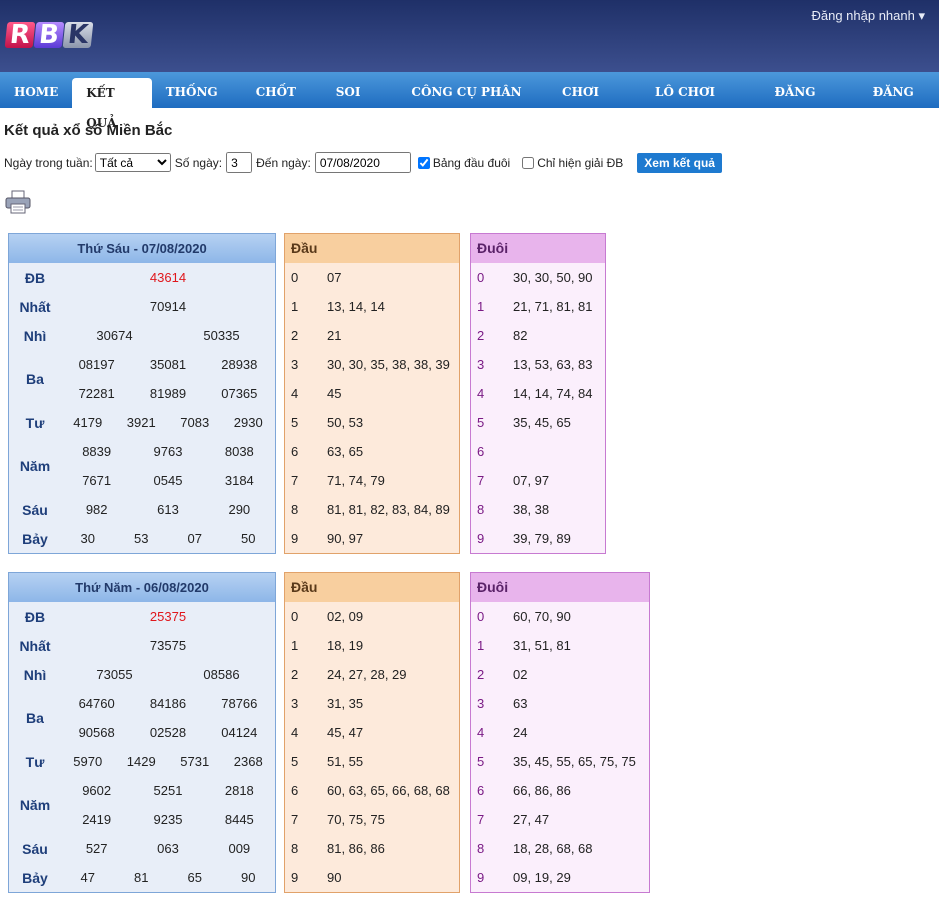 The image size is (939, 907). What do you see at coordinates (481, 761) in the screenshot?
I see `digit-label: 5` at bounding box center [481, 761].